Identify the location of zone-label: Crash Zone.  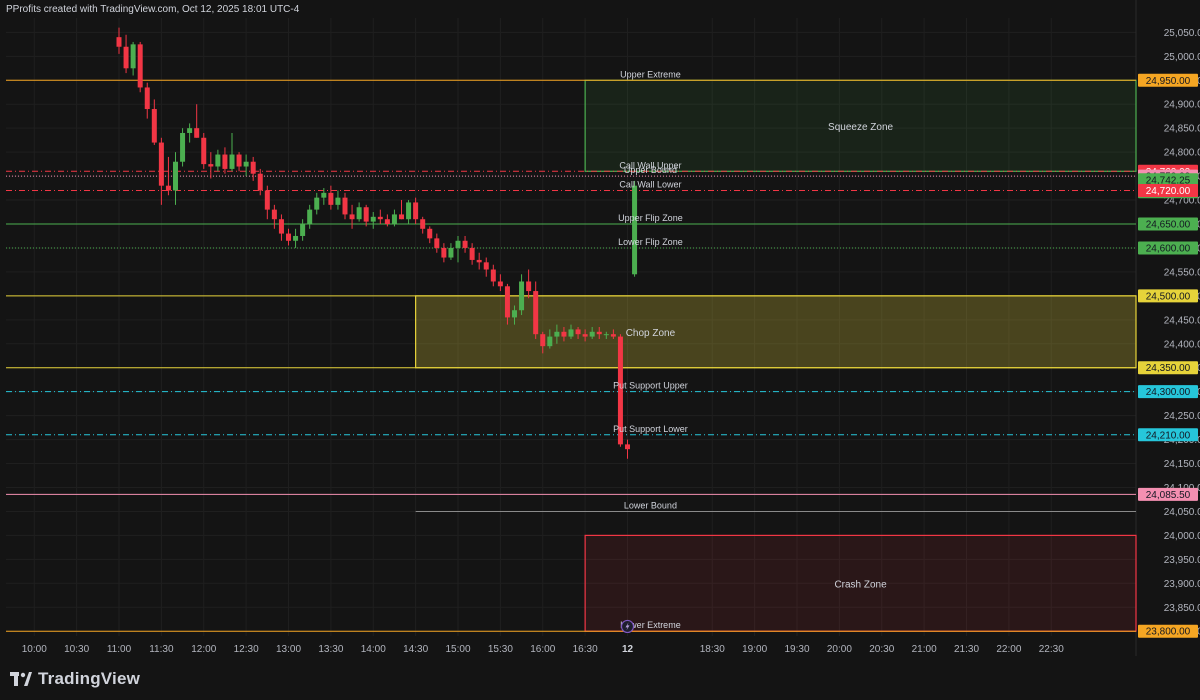
(860, 584).